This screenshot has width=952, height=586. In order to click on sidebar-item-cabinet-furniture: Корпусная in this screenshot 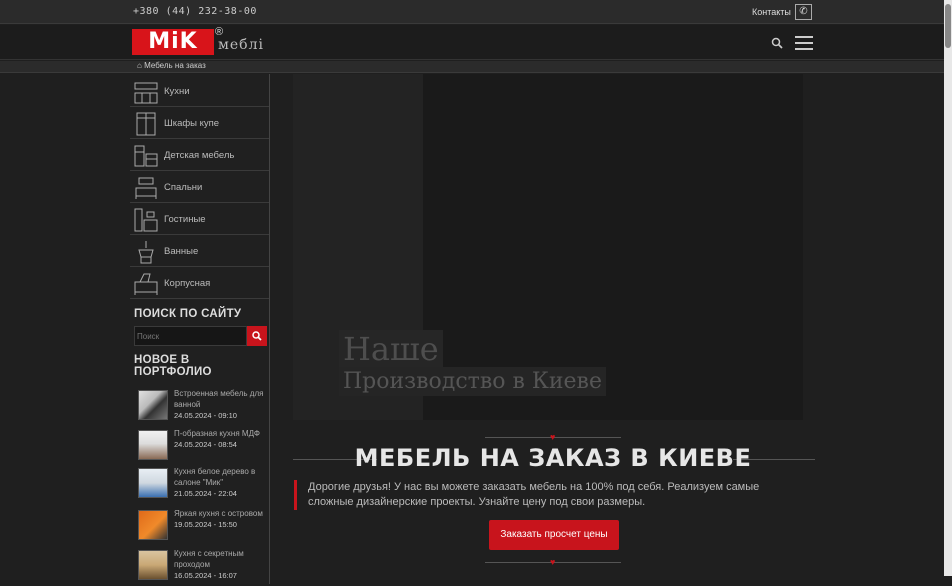, I will do `click(199, 283)`.